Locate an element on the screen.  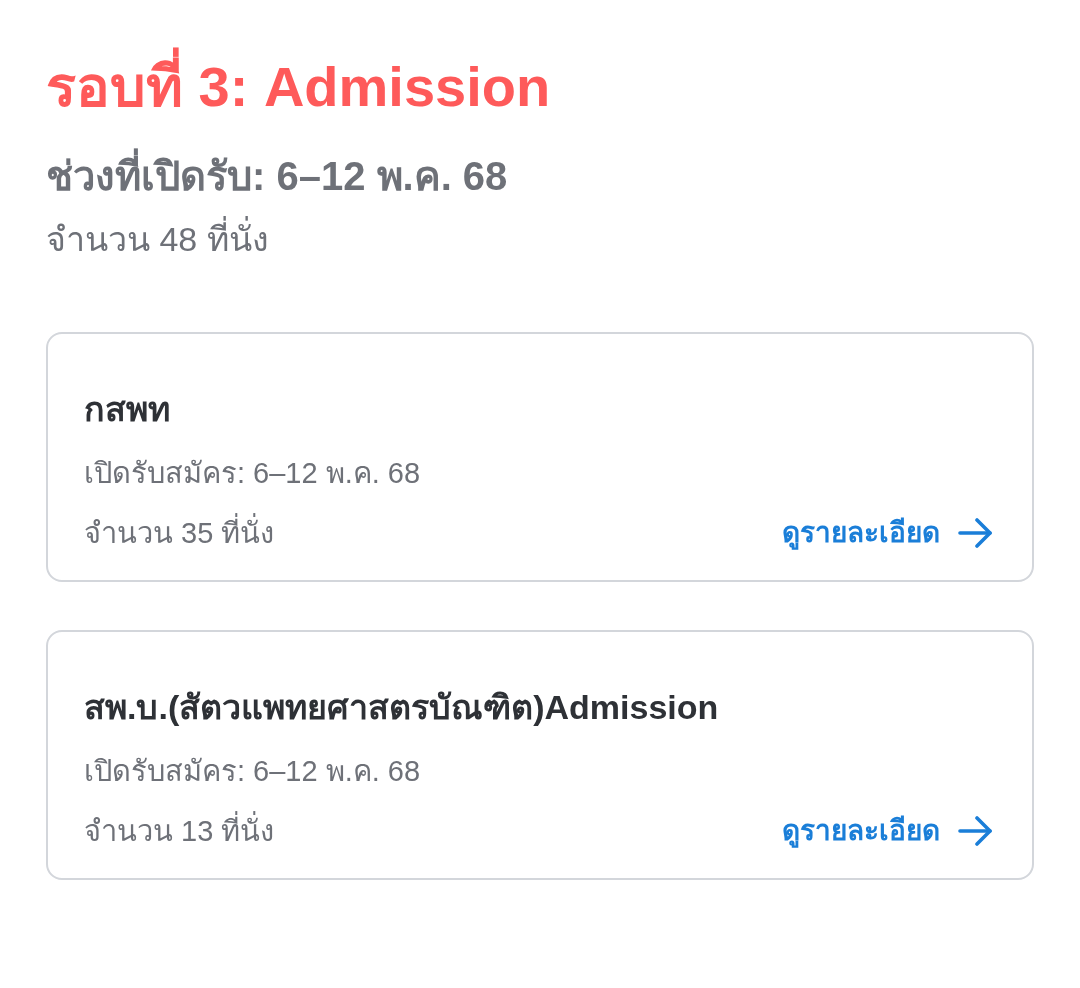
round-title: รอบที่ 3: Admission is located at coordinates (540, 87).